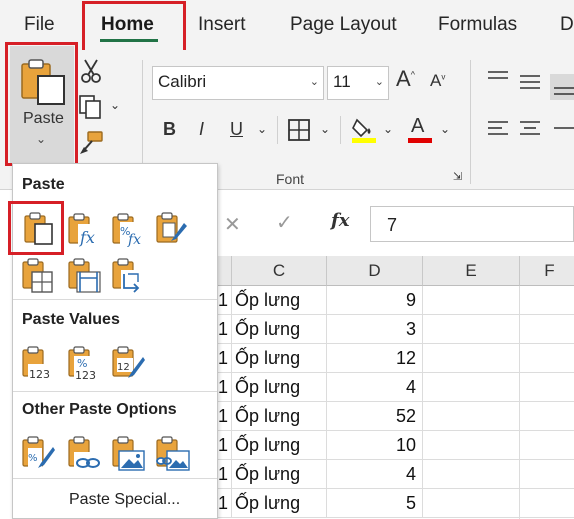 The width and height of the screenshot is (574, 519). Describe the element at coordinates (123, 367) in the screenshot. I see `svg-text: 12` at that location.